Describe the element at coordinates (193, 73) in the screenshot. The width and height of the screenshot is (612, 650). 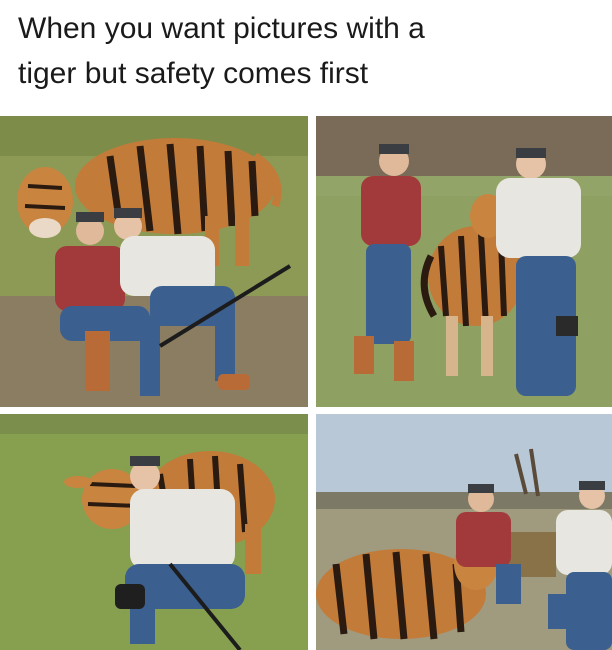
I see `caption-line-2: tiger but safety comes first` at that location.